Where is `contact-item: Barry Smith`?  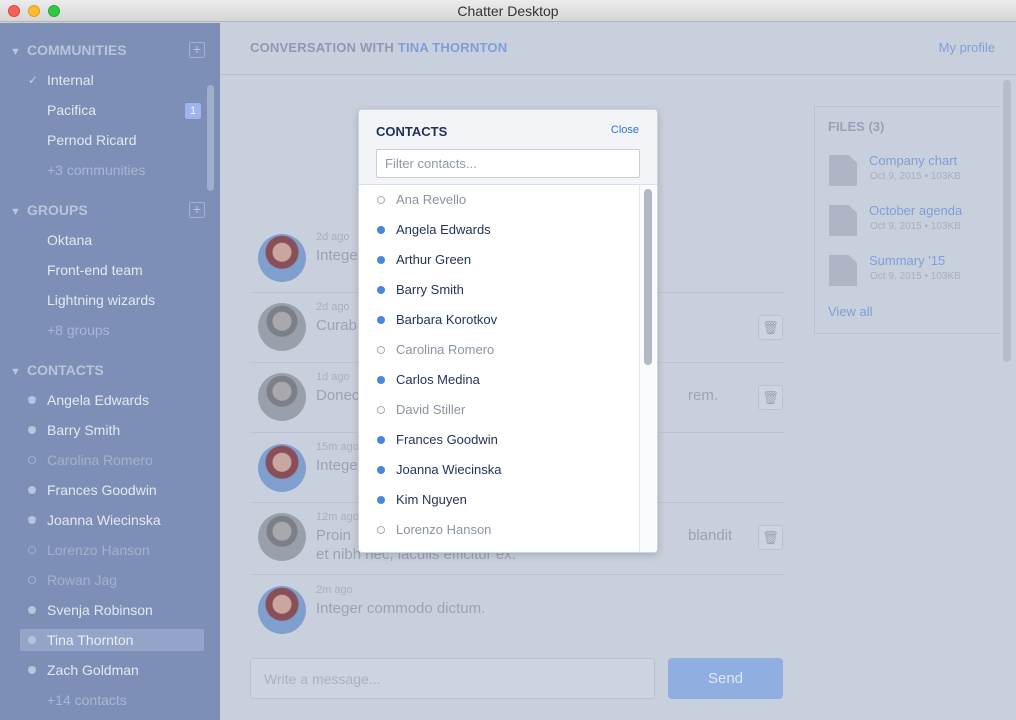 contact-item: Barry Smith is located at coordinates (499, 290).